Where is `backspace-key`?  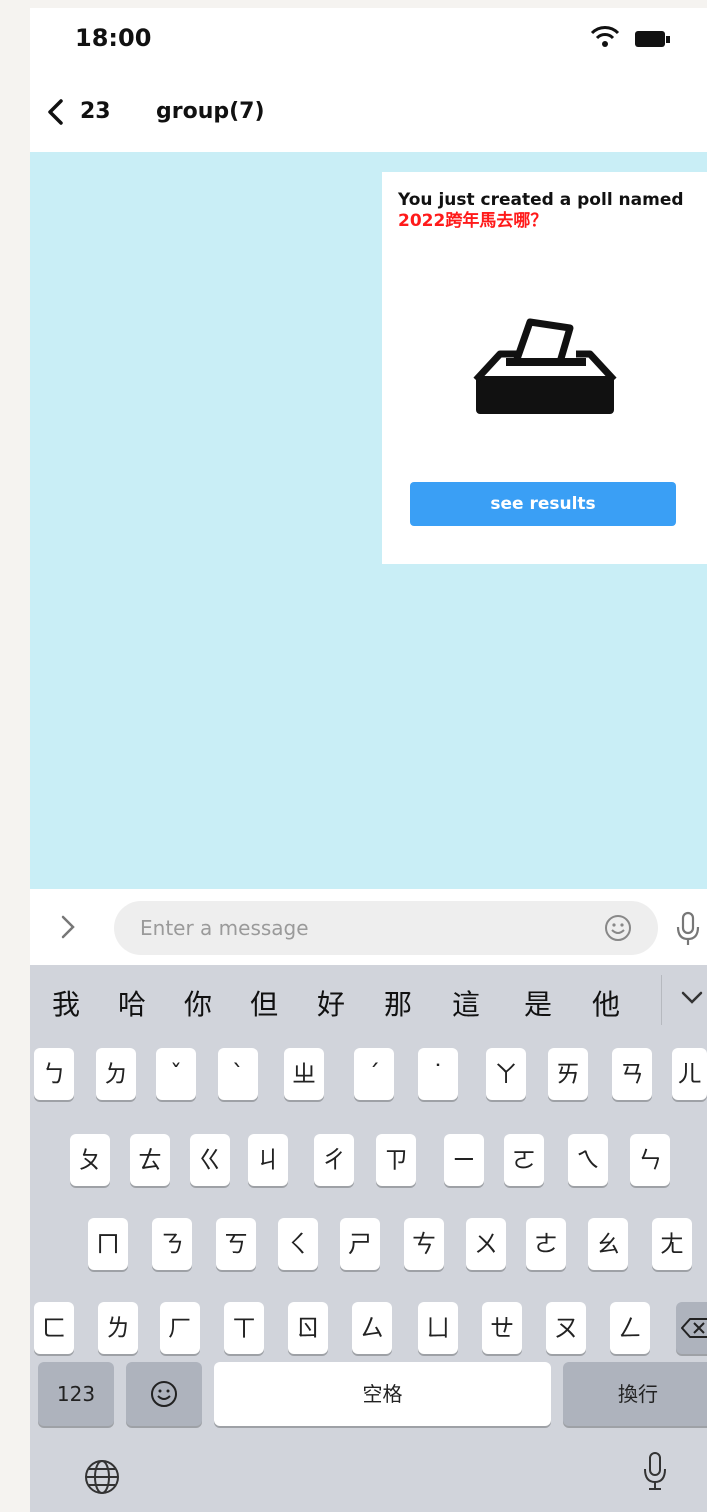
backspace-key is located at coordinates (691, 1328).